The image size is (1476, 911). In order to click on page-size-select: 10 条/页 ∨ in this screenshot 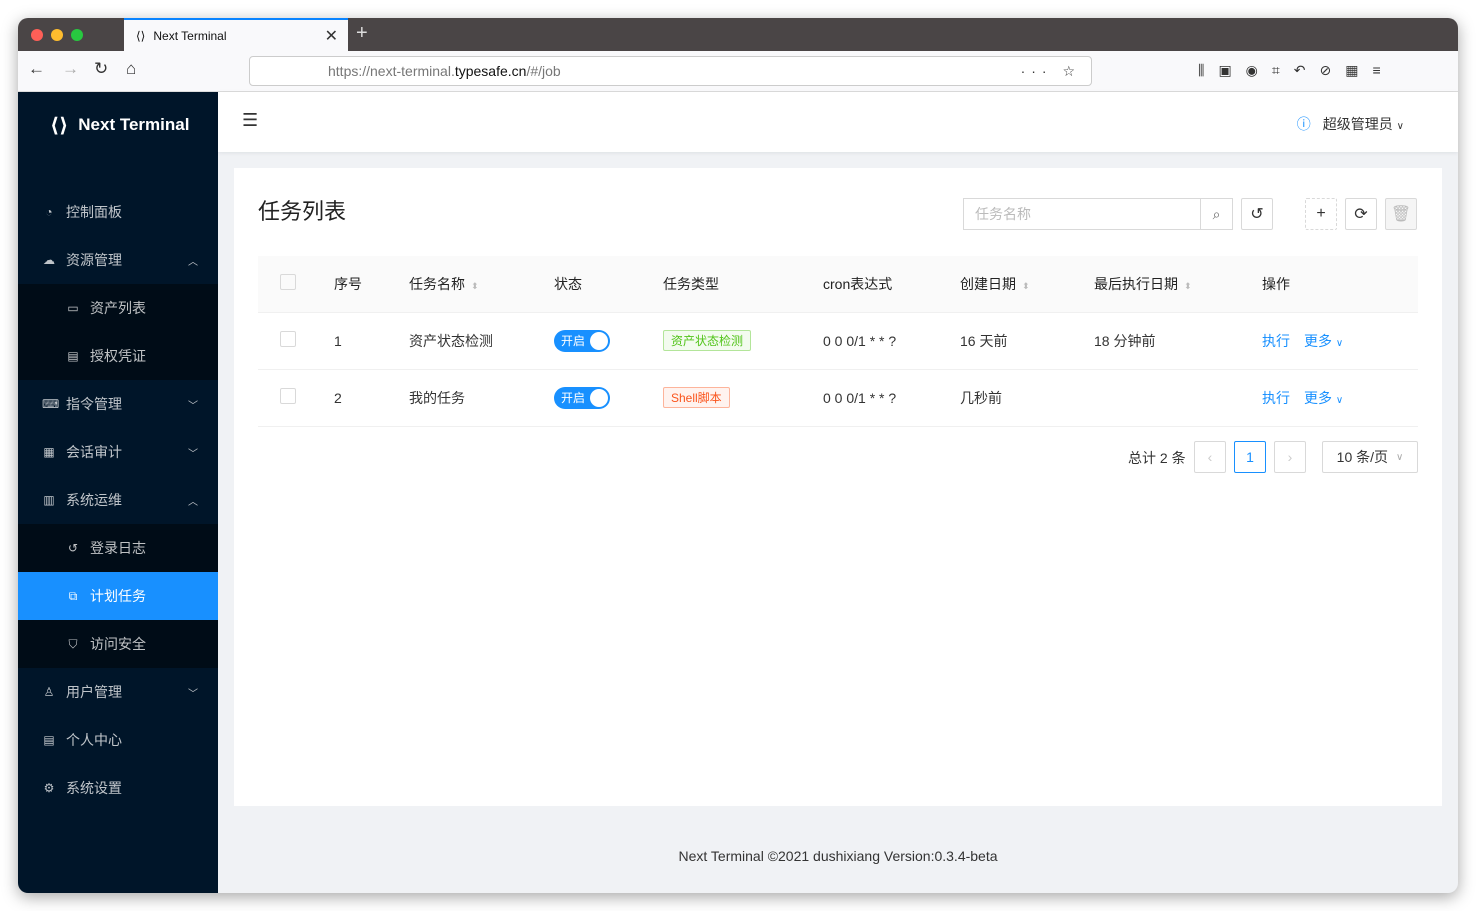, I will do `click(1370, 457)`.